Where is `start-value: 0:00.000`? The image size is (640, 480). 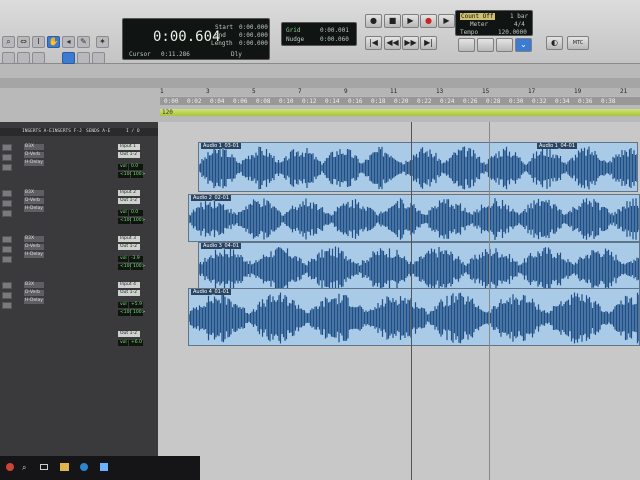 start-value: 0:00.000 is located at coordinates (253, 27).